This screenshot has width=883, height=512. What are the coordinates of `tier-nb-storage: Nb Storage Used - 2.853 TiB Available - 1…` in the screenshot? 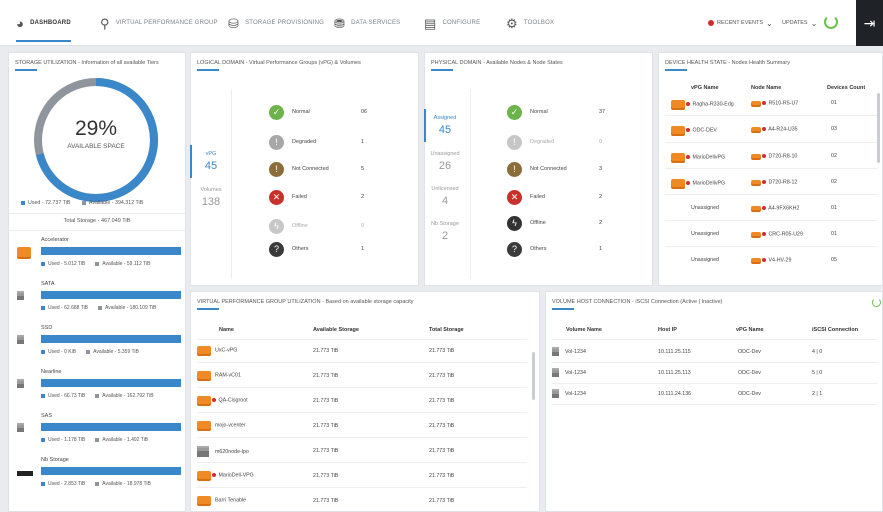 It's located at (95, 476).